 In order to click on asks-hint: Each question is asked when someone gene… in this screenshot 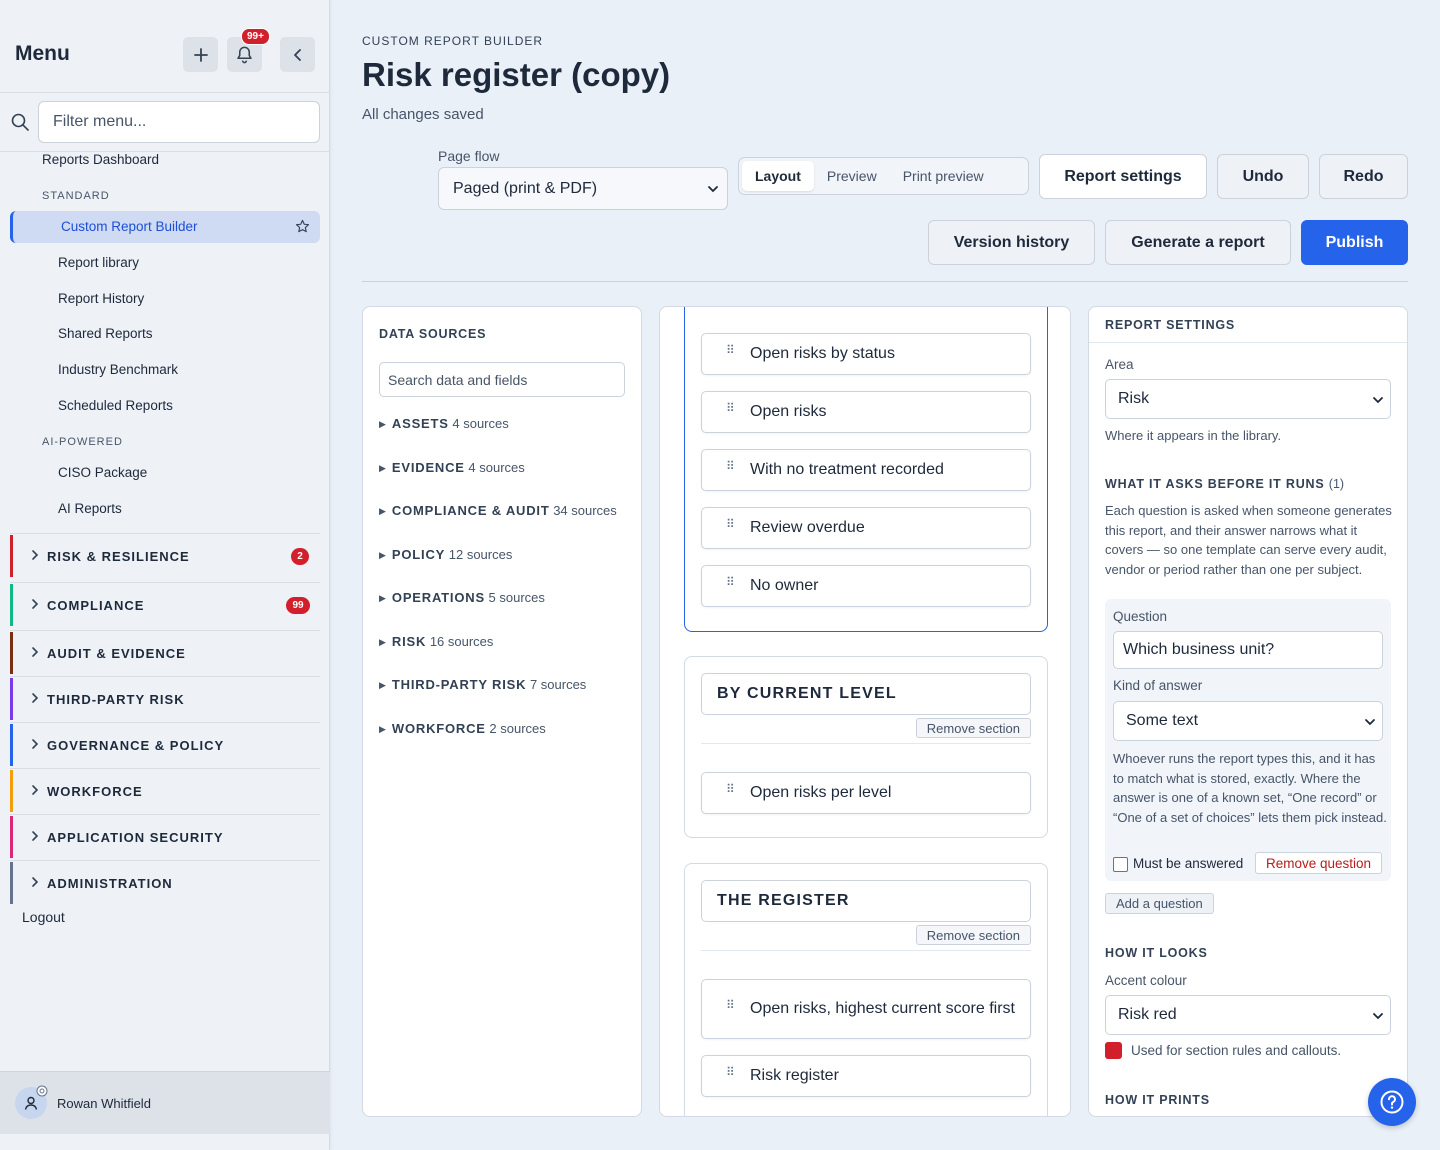, I will do `click(1248, 540)`.